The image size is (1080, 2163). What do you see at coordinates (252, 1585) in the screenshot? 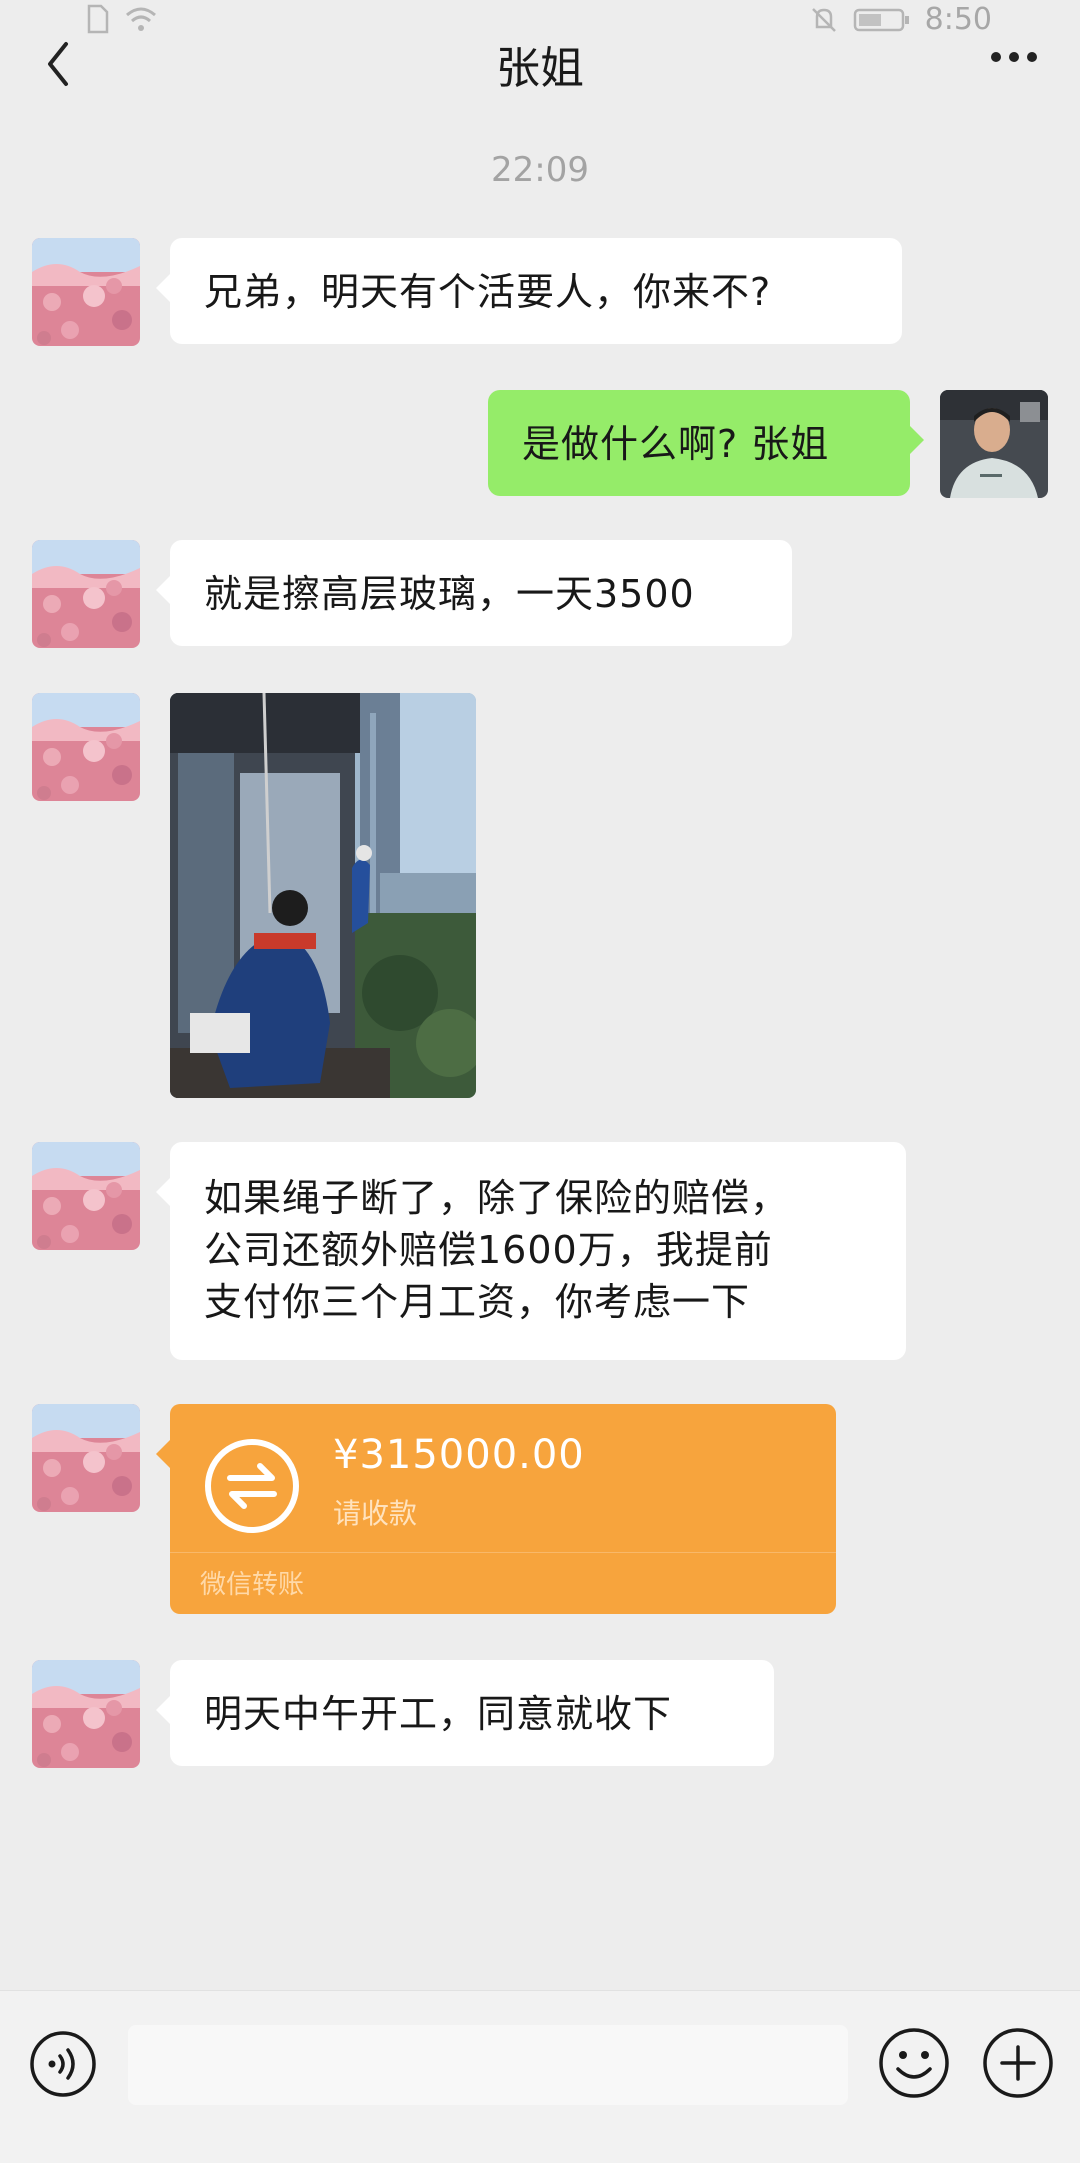
I see `transfer-brand: 微信转账` at bounding box center [252, 1585].